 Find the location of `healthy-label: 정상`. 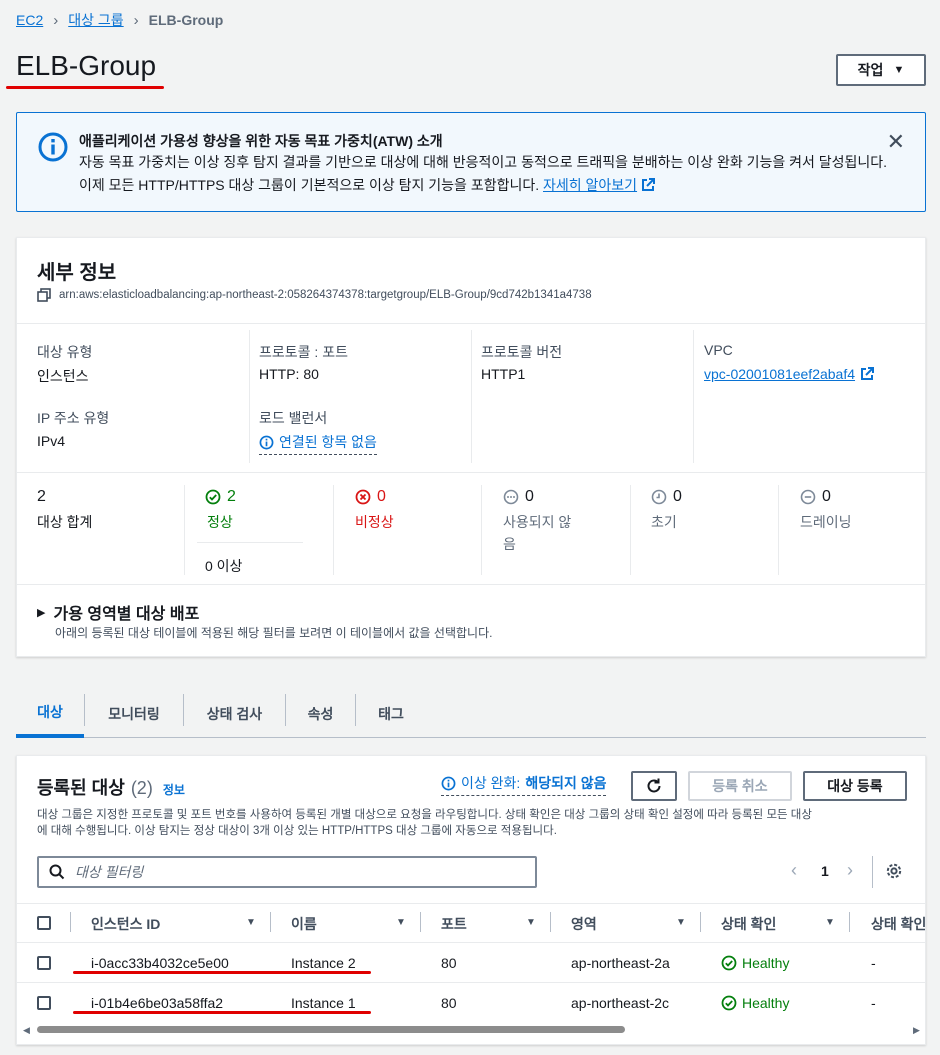

healthy-label: 정상 is located at coordinates (220, 522).